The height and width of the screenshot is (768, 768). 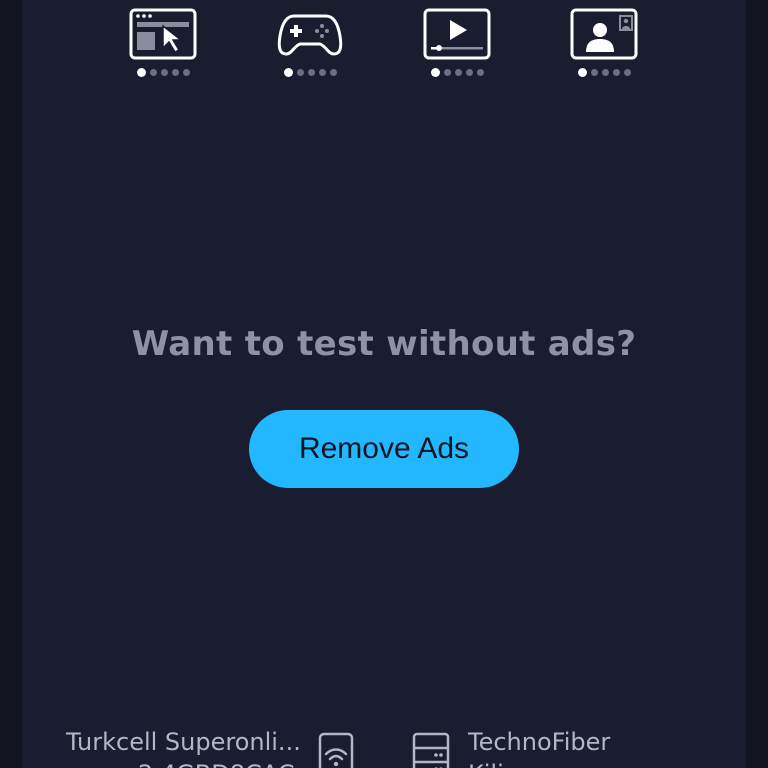 What do you see at coordinates (457, 34) in the screenshot?
I see `video-streaming-icon` at bounding box center [457, 34].